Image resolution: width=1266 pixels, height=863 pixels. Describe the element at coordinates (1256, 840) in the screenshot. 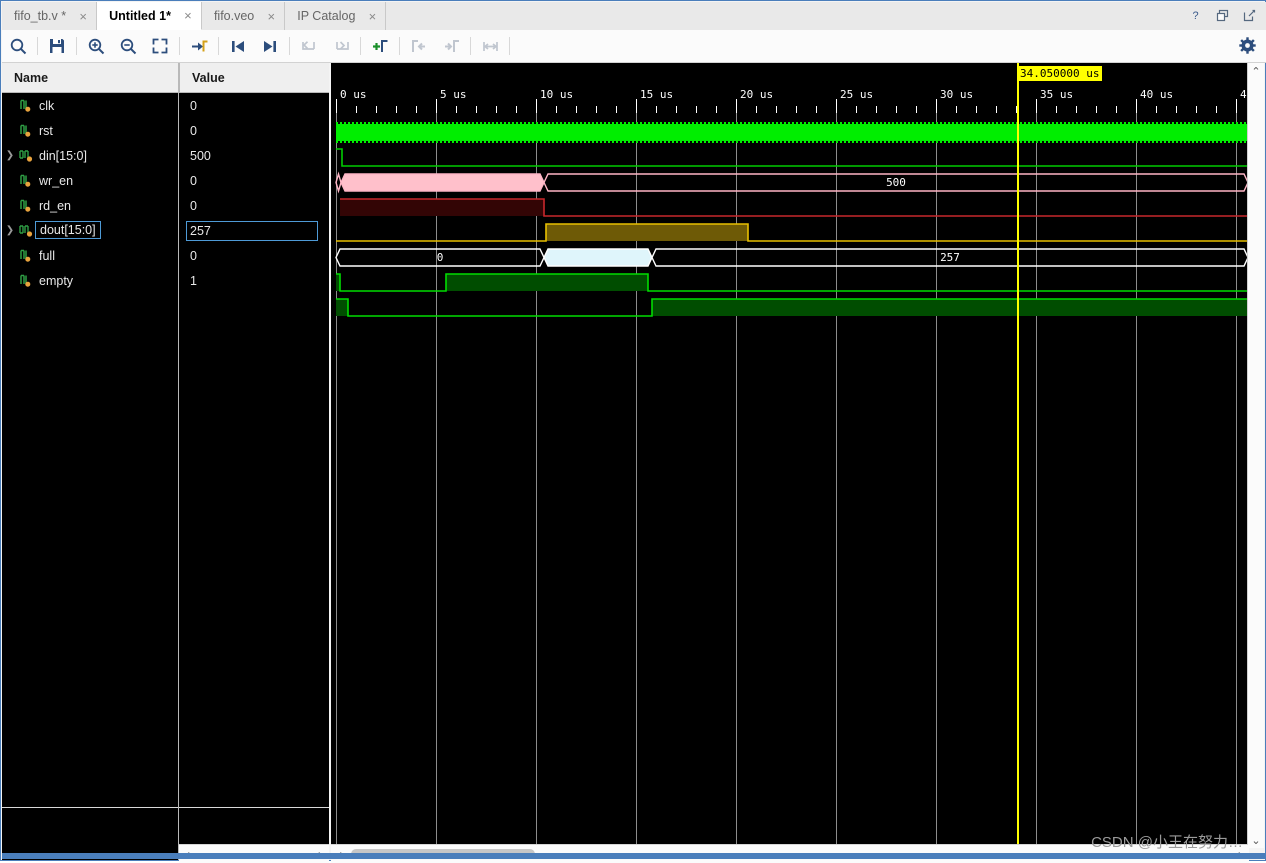

I see `scroll-down-icon: ⌄` at that location.